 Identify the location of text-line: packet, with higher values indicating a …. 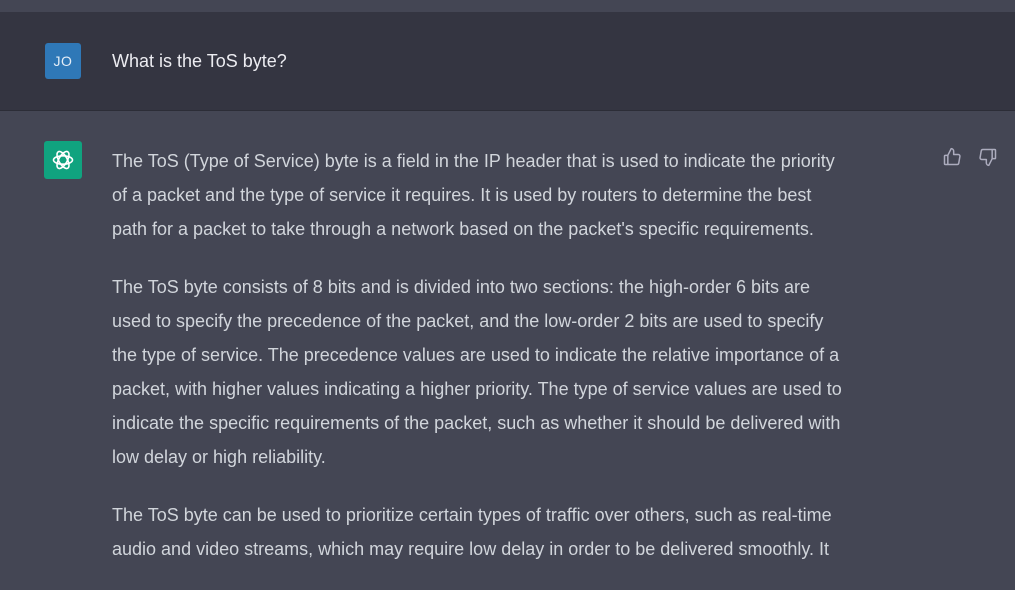
(477, 389).